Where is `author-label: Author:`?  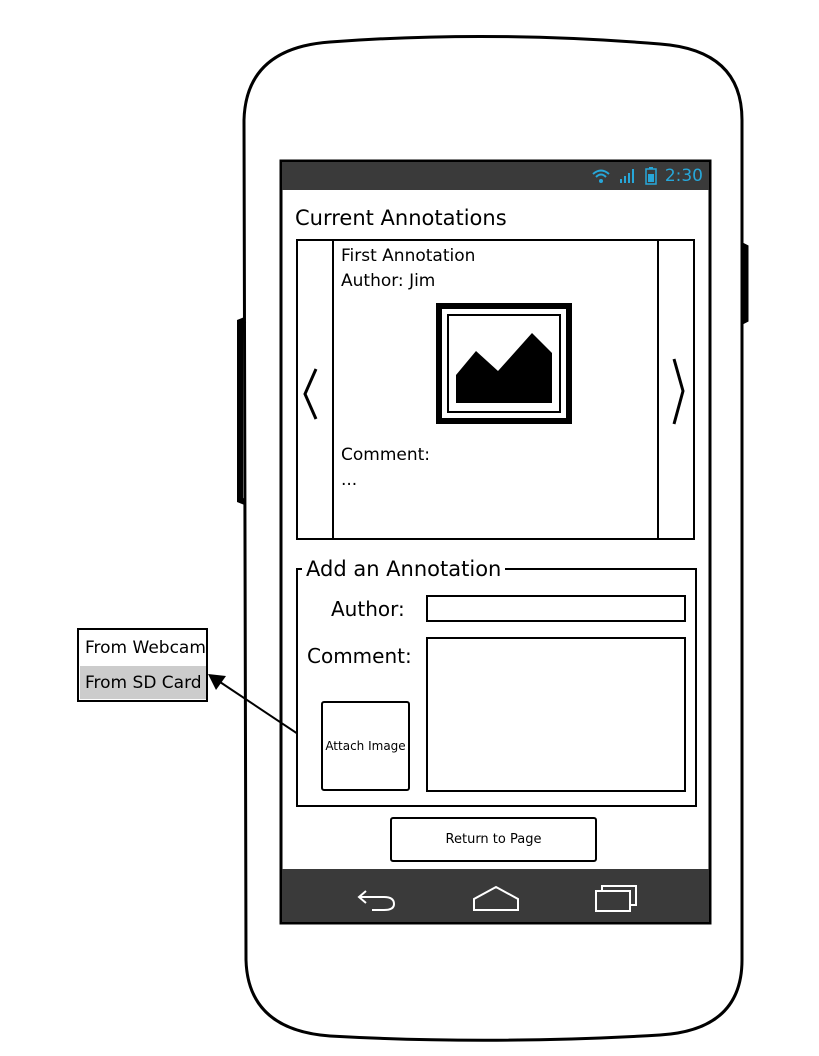
author-label: Author: is located at coordinates (368, 609).